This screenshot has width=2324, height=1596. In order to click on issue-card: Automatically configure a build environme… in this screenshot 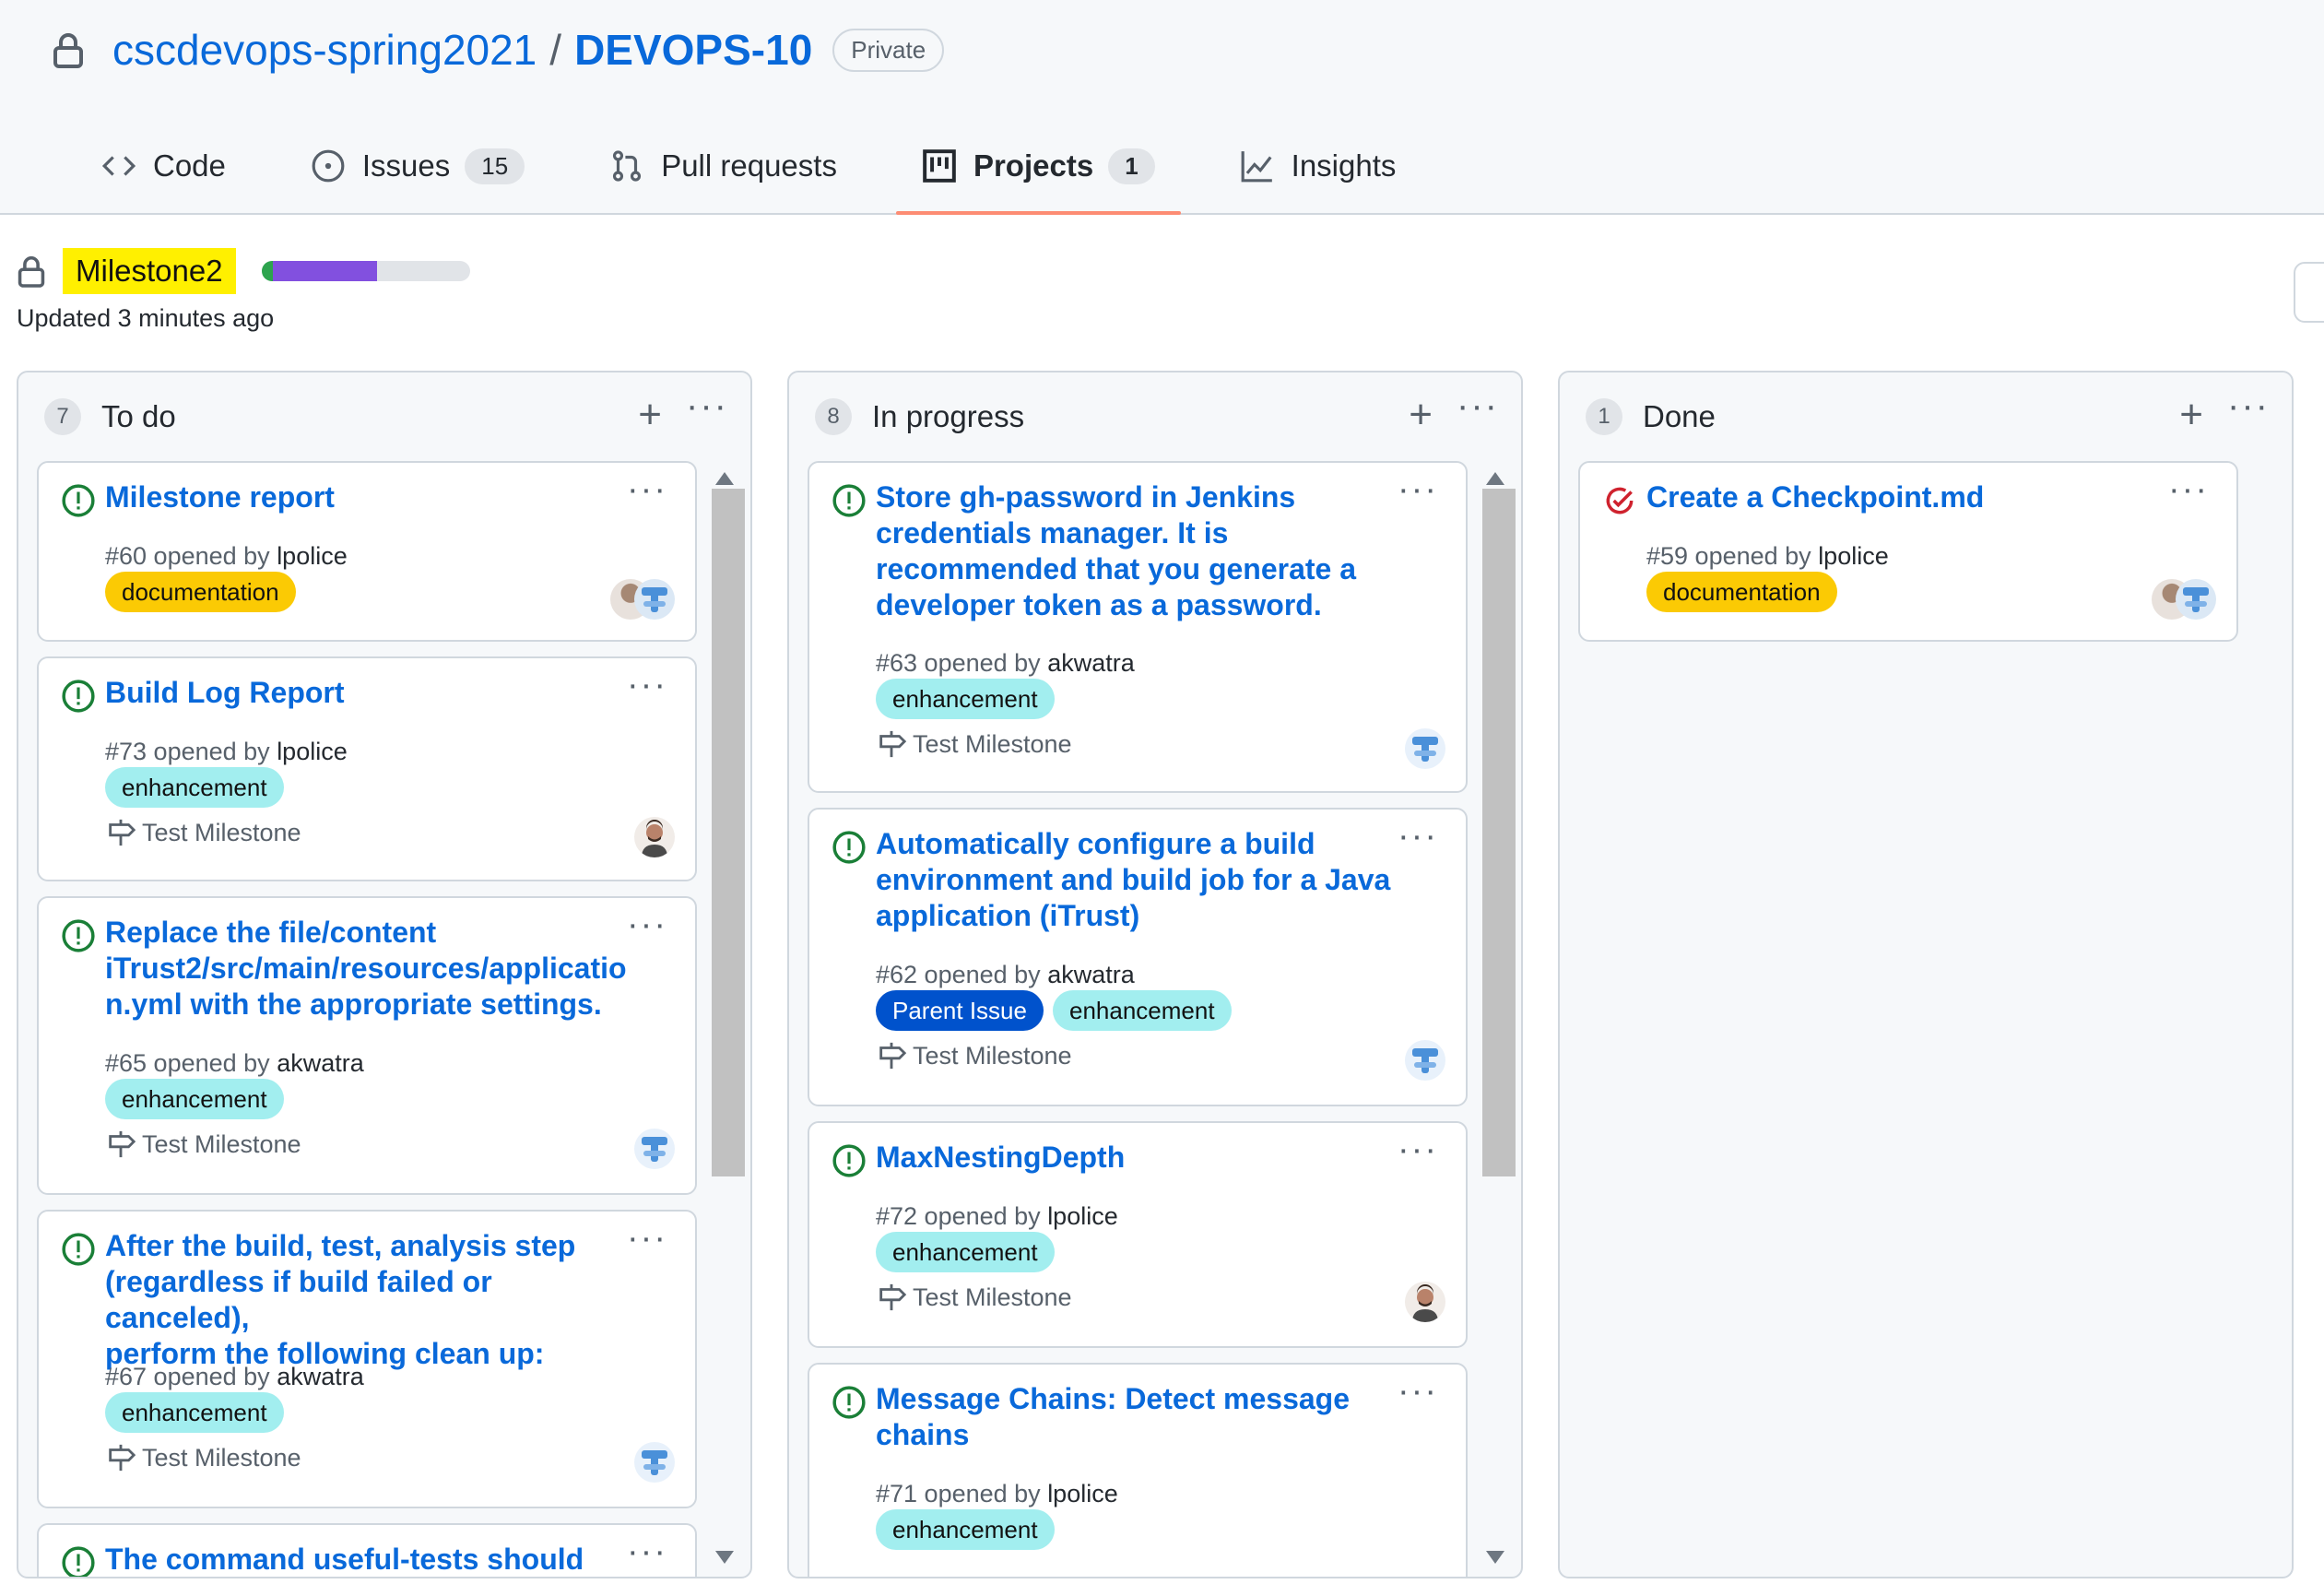, I will do `click(1138, 957)`.